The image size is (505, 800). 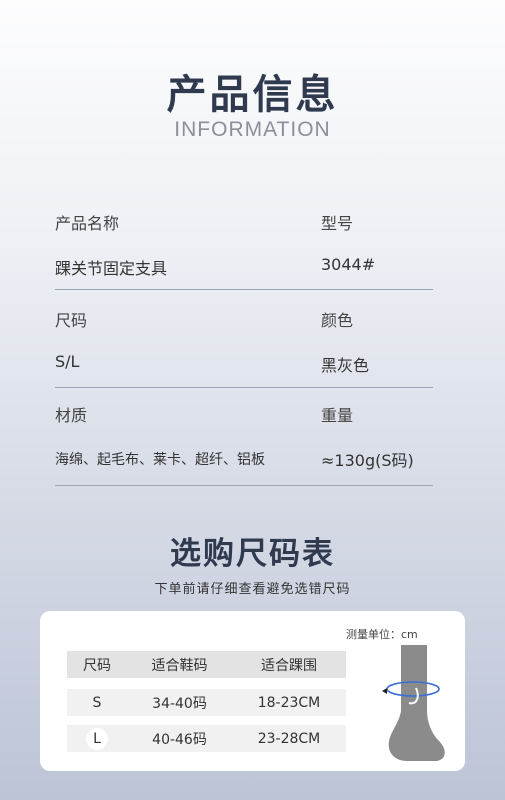 What do you see at coordinates (244, 449) in the screenshot?
I see `info-row-material-weight: 材质 重量 海绵、起毛布、莱卡、超纤、铝板 ≈130g(S码)` at bounding box center [244, 449].